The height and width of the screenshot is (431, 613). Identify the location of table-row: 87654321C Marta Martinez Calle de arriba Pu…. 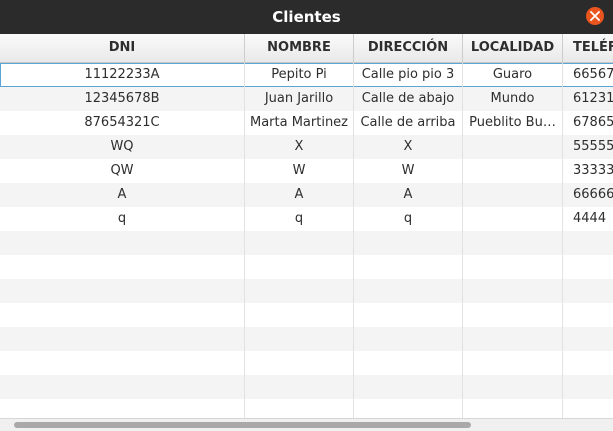
(306, 123).